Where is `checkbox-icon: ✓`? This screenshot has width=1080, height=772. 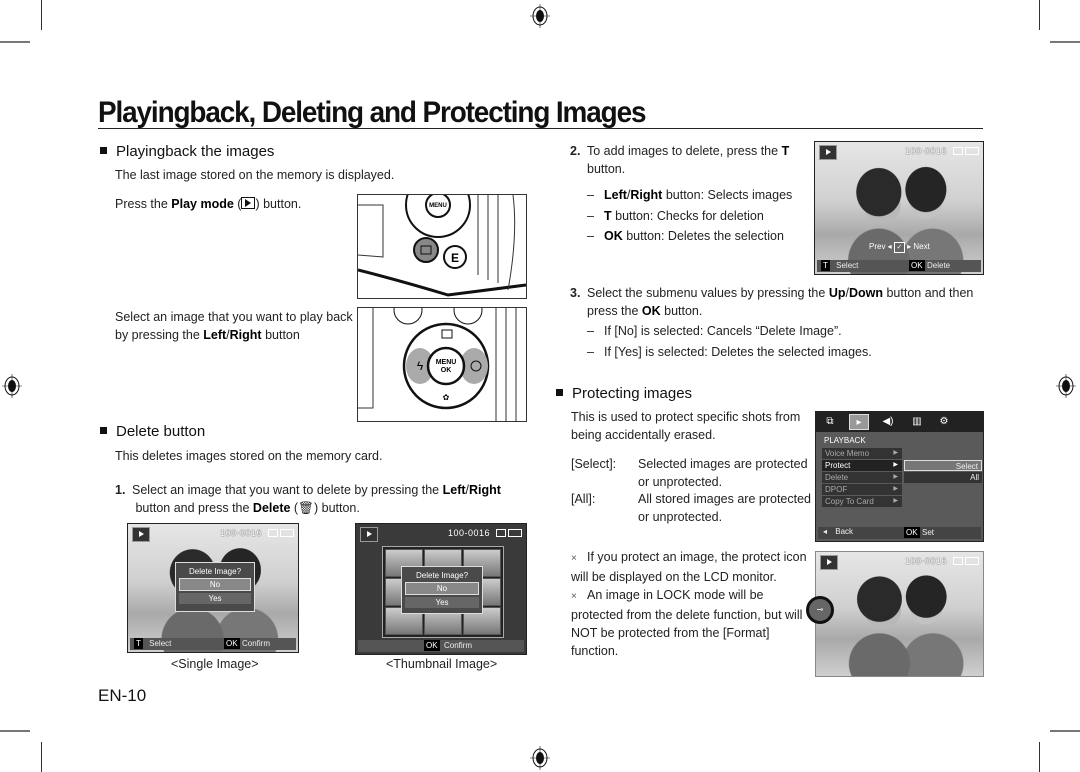 checkbox-icon: ✓ is located at coordinates (899, 247).